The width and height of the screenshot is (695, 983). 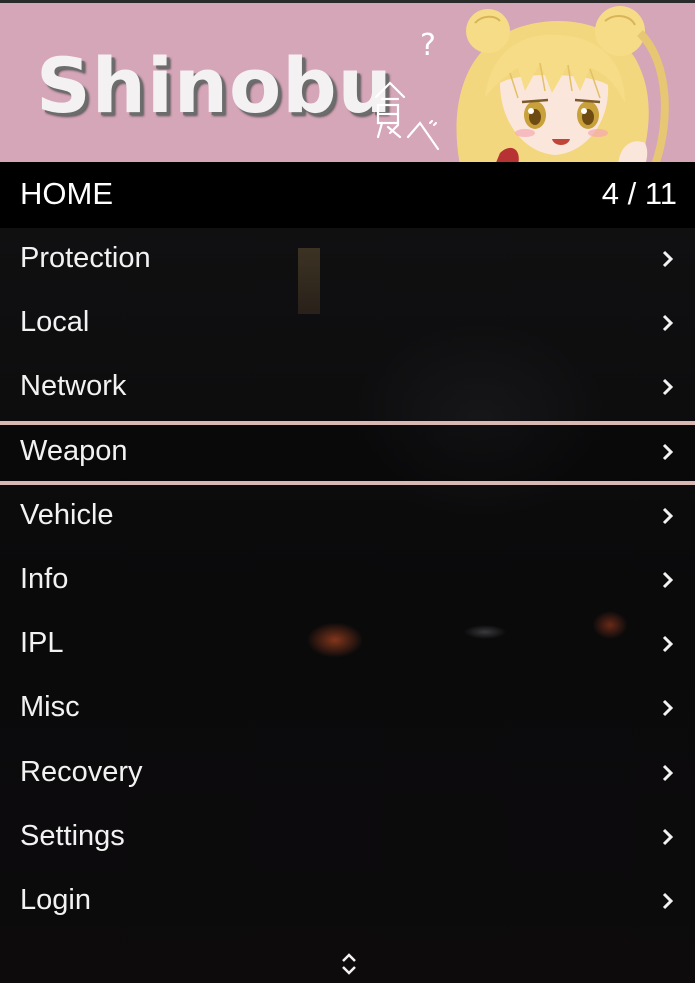 What do you see at coordinates (347, 260) in the screenshot?
I see `menu-item-protection: Protection` at bounding box center [347, 260].